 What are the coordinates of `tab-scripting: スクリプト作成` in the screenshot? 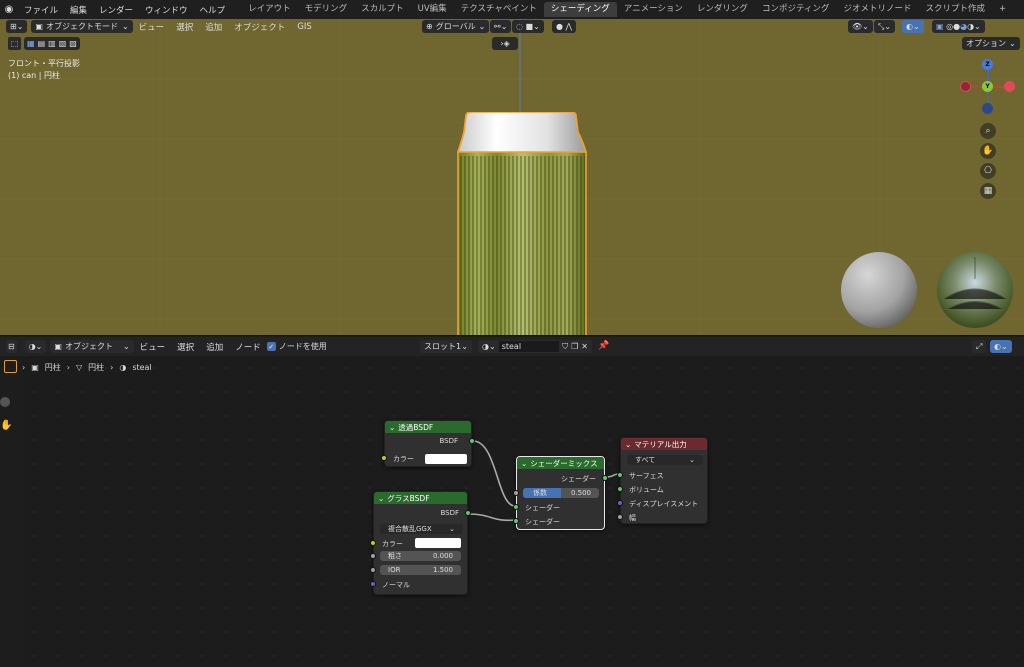 It's located at (955, 9).